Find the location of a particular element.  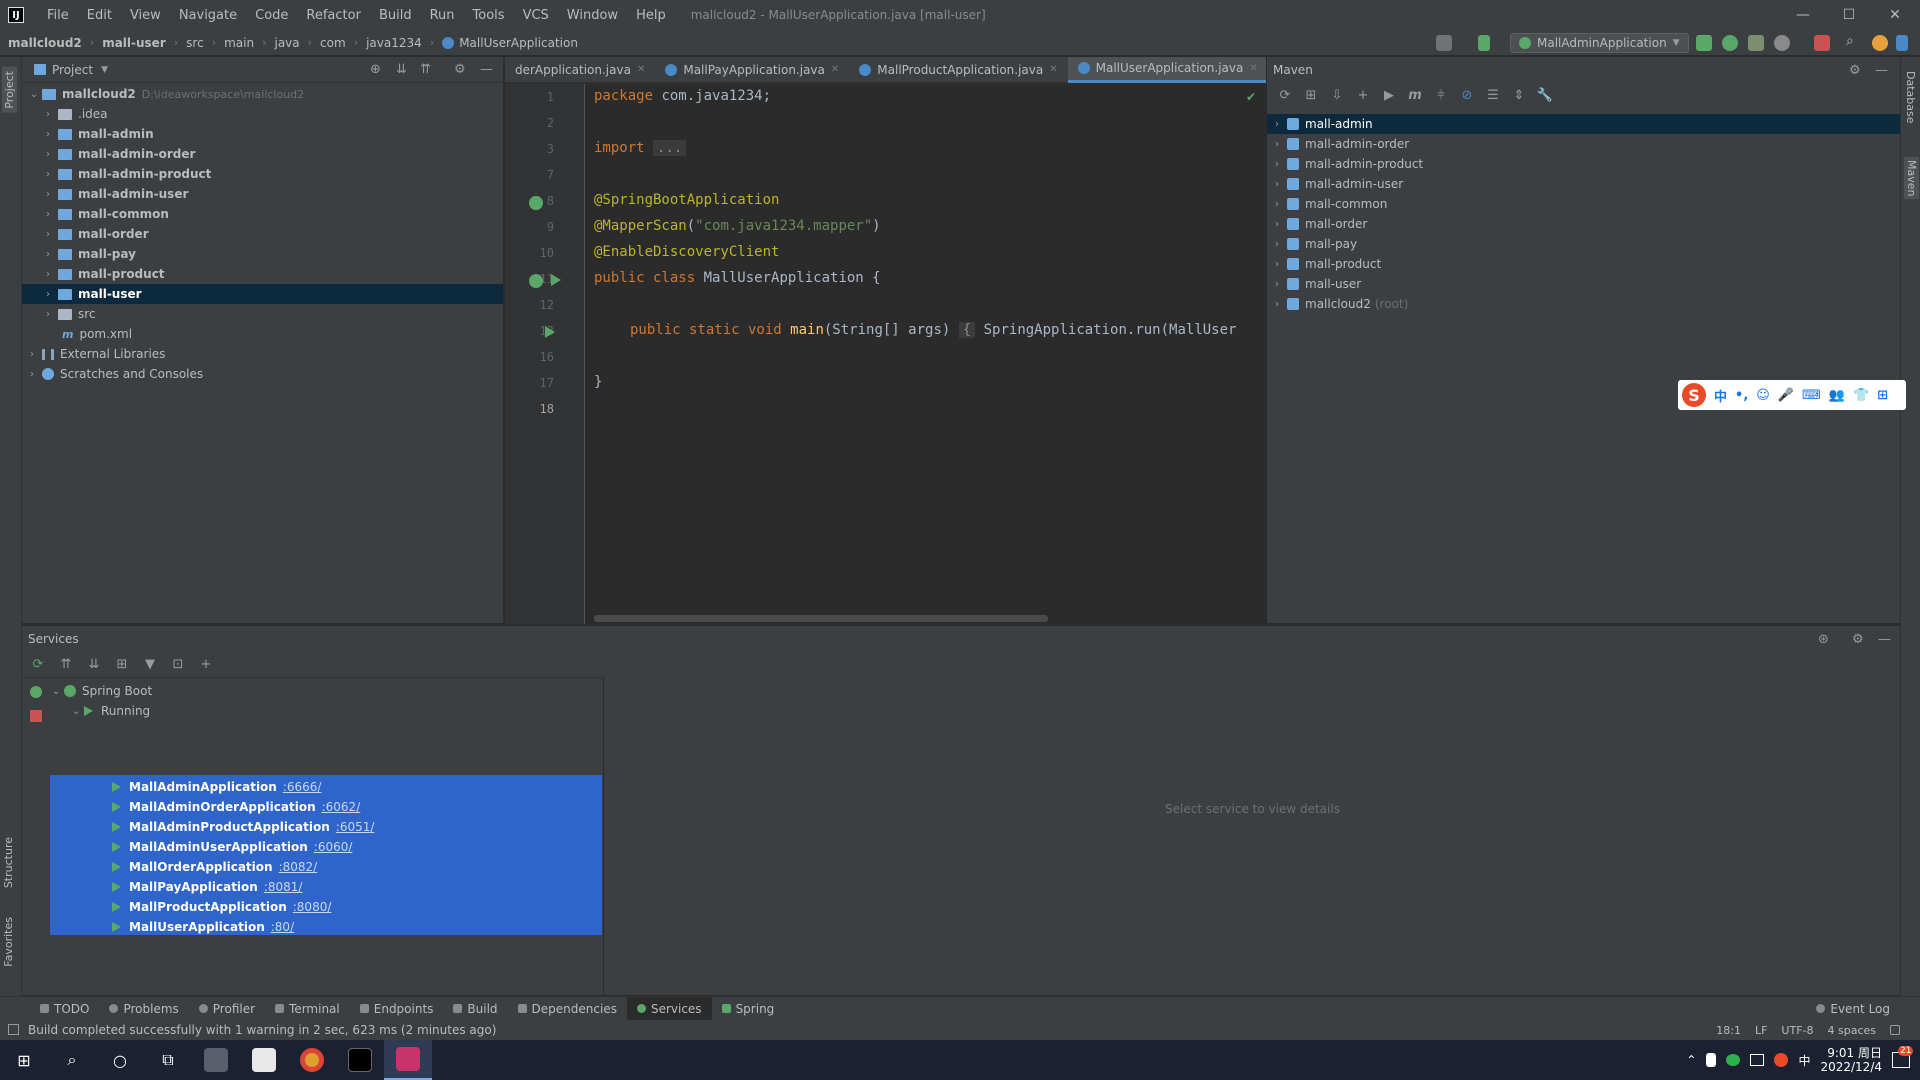

tool-tab-event-log: Event Log is located at coordinates (1853, 1009).